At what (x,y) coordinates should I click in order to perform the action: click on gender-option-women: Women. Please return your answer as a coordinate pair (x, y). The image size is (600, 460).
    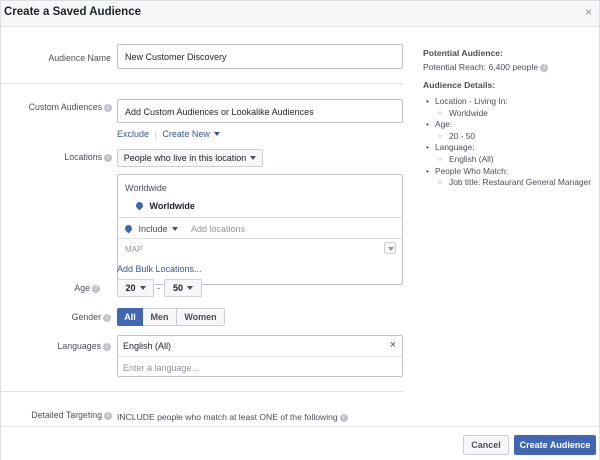
    Looking at the image, I should click on (201, 317).